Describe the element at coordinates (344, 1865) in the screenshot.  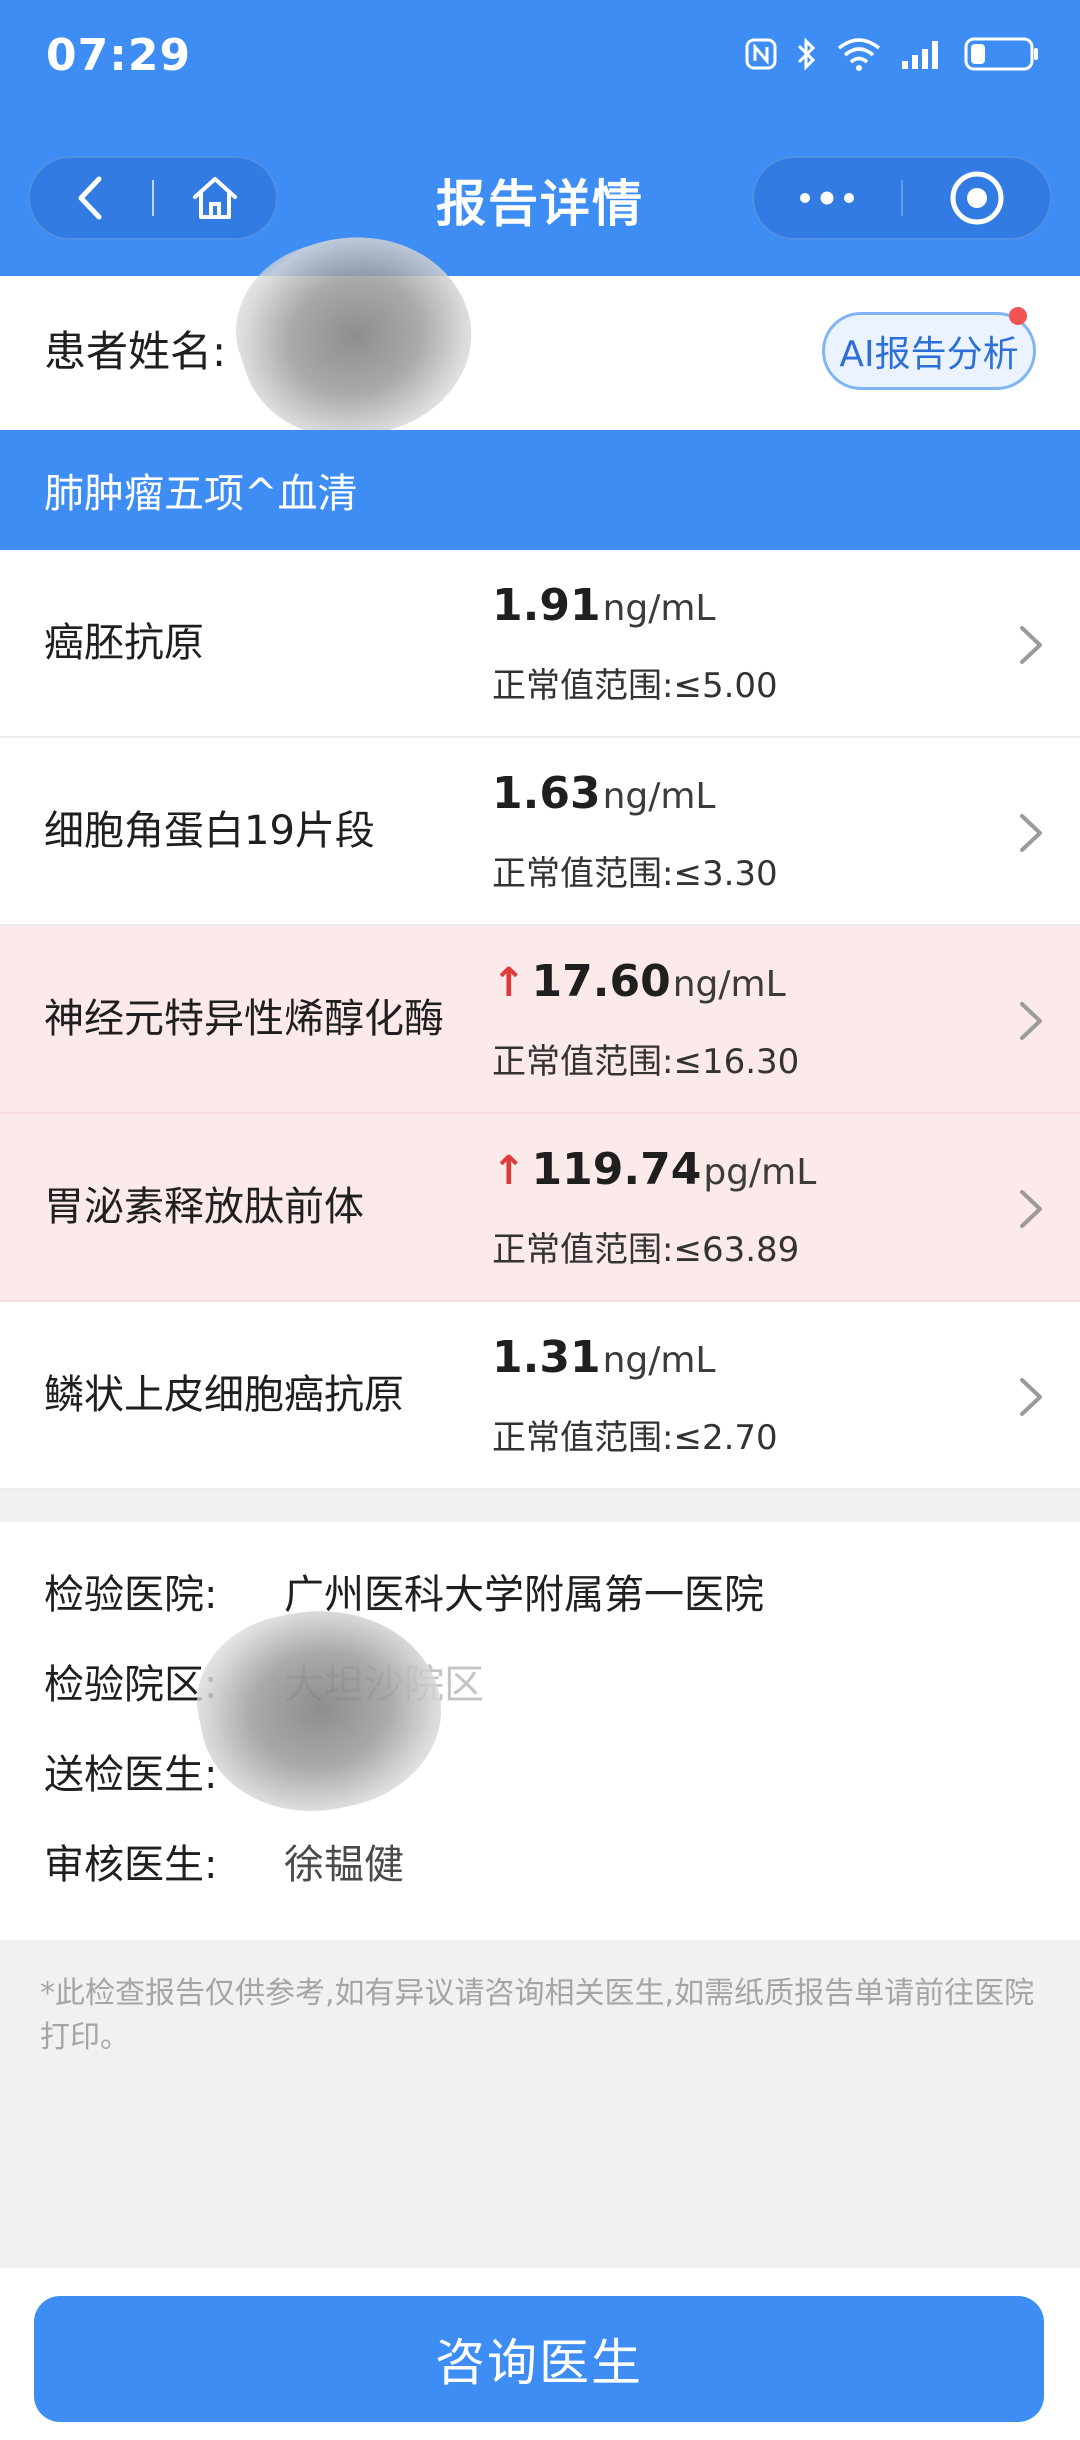
I see `reviewer-doctor-value: 徐韫健` at that location.